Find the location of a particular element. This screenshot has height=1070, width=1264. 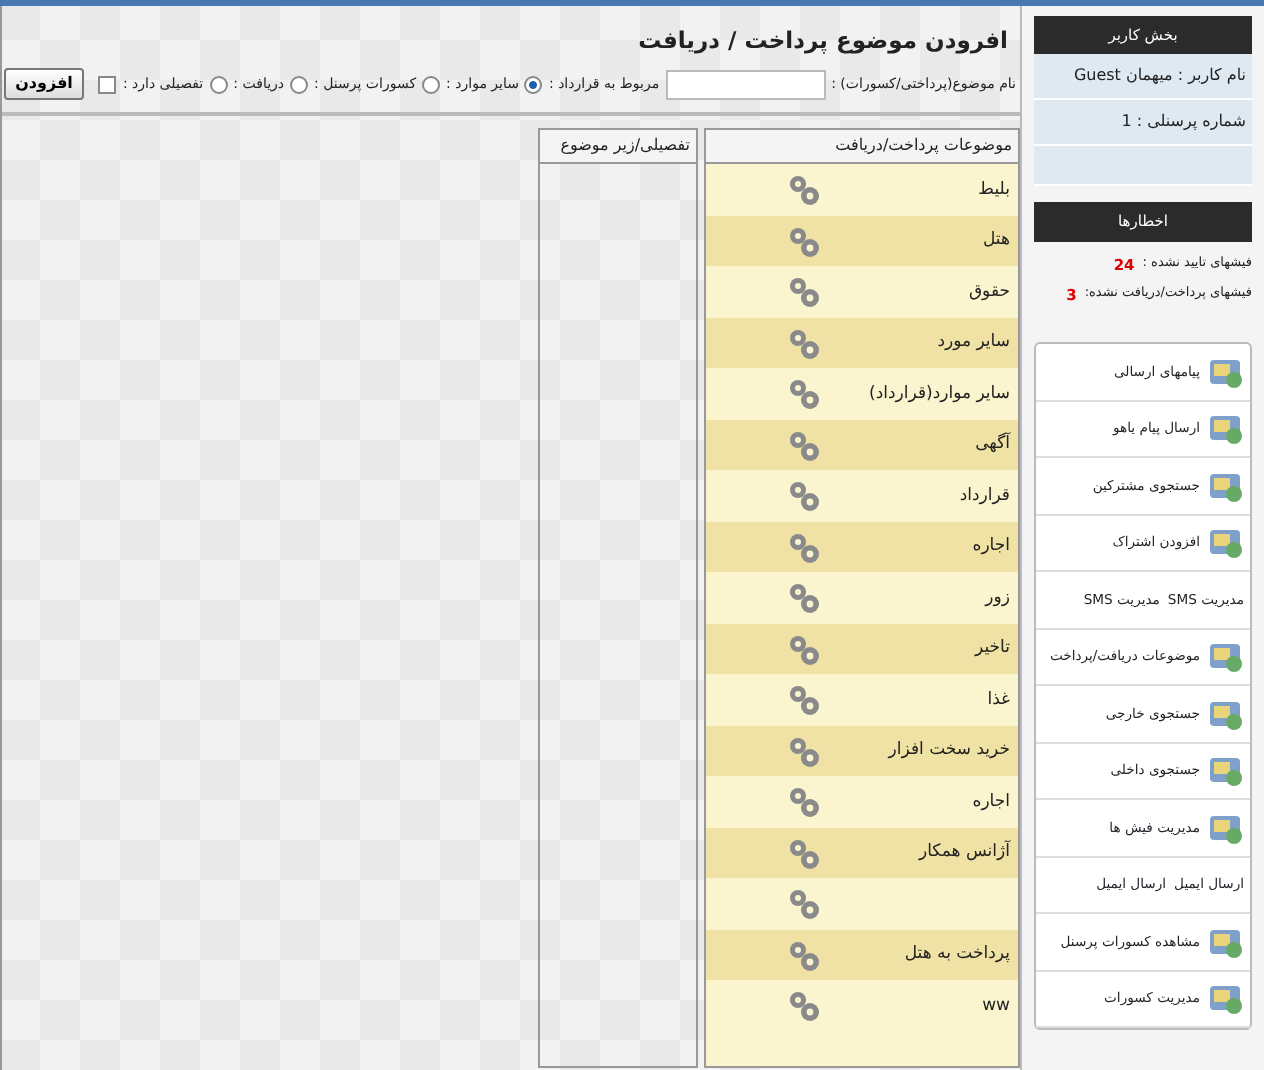

table-cell: ww is located at coordinates (996, 1006).